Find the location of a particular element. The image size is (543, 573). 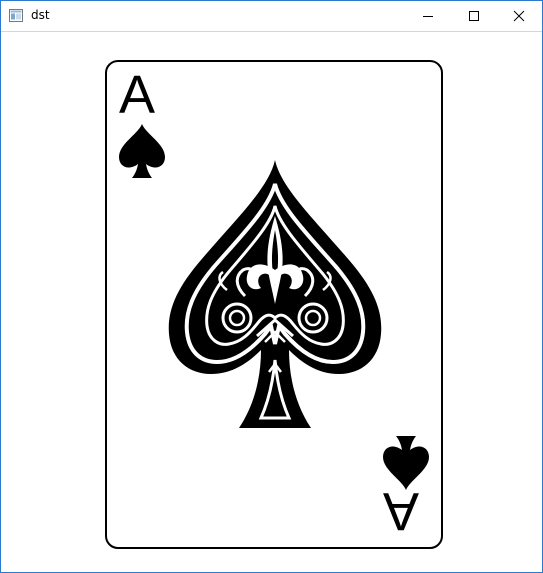

app-window-icon is located at coordinates (16, 15).